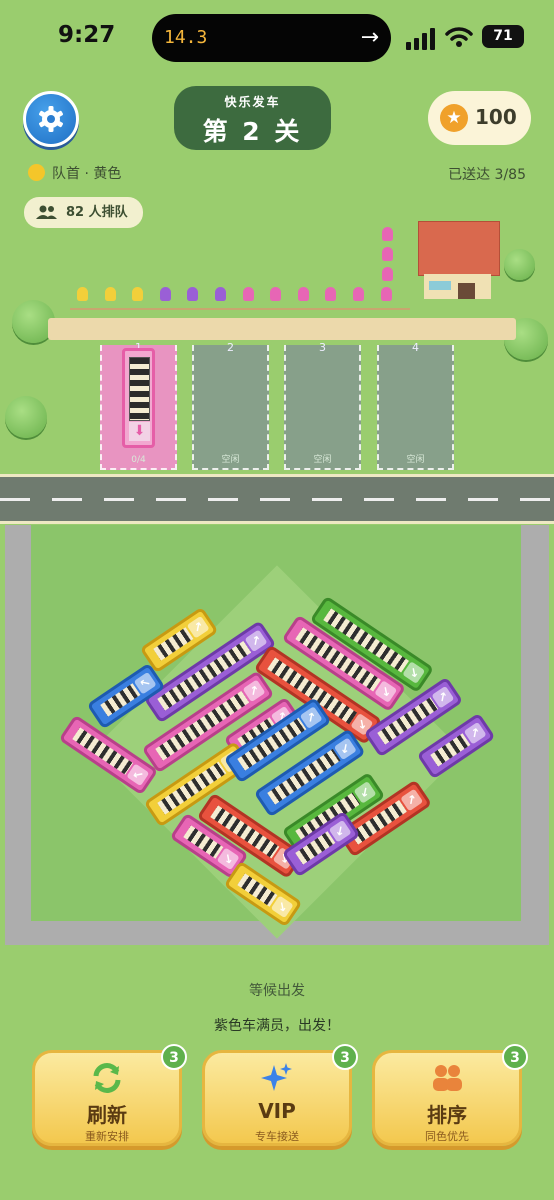 Image resolution: width=554 pixels, height=1200 pixels. What do you see at coordinates (454, 118) in the screenshot?
I see `star-coin-icon: ★` at bounding box center [454, 118].